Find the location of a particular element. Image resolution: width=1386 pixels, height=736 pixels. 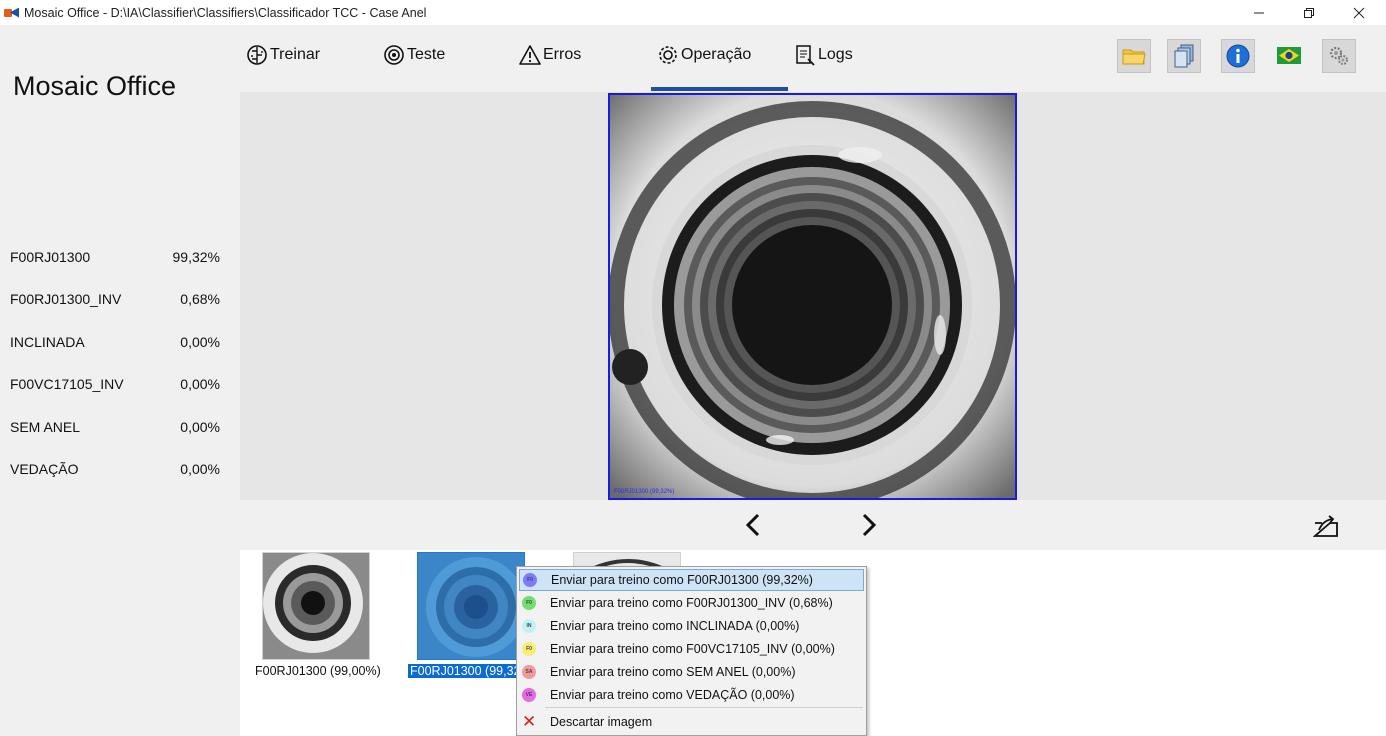

open-folder-button is located at coordinates (1134, 56).